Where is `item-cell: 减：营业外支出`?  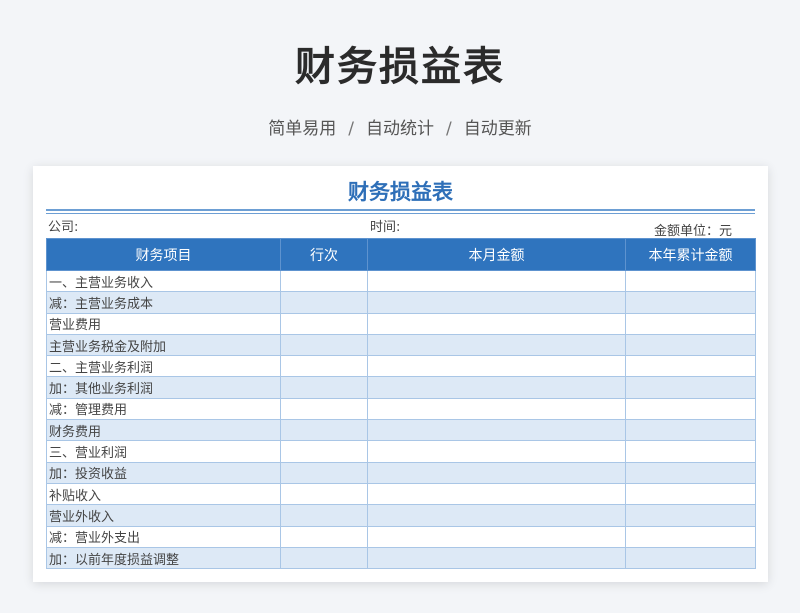
item-cell: 减：营业外支出 is located at coordinates (163, 536).